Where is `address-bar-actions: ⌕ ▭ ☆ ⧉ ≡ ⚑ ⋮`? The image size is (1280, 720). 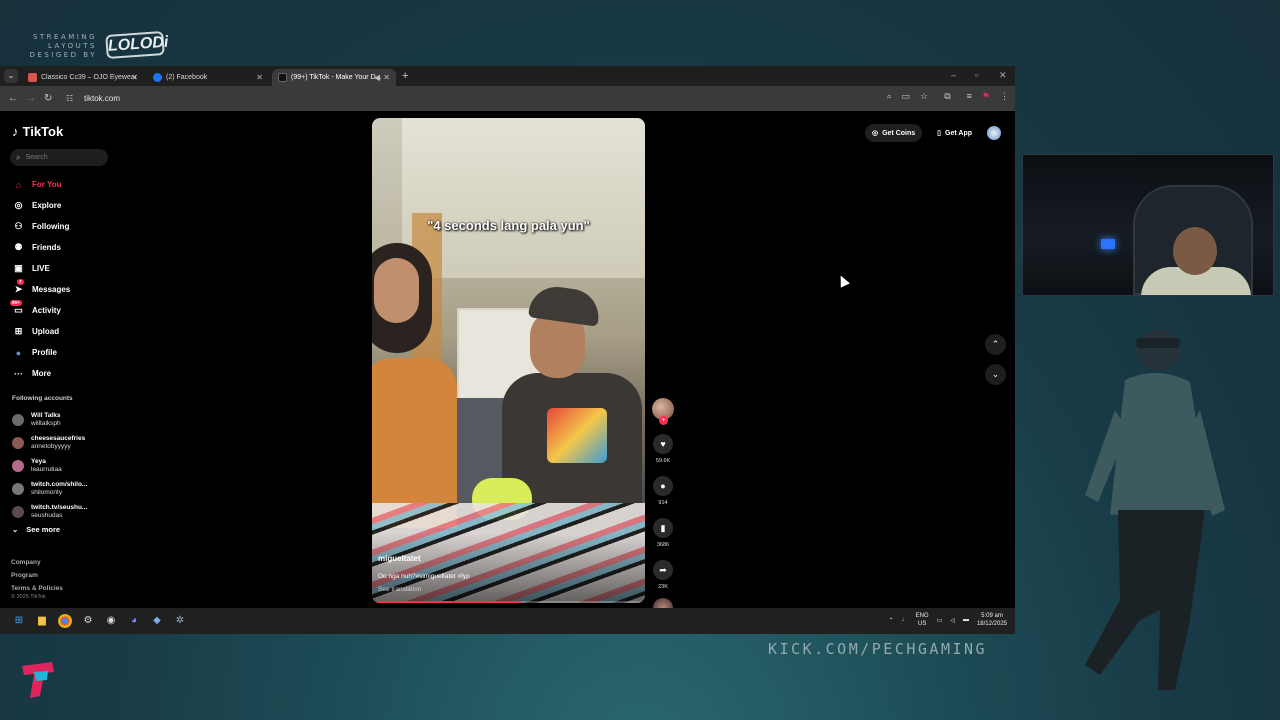 address-bar-actions: ⌕ ▭ ☆ ⧉ ≡ ⚑ ⋮ is located at coordinates (948, 96).